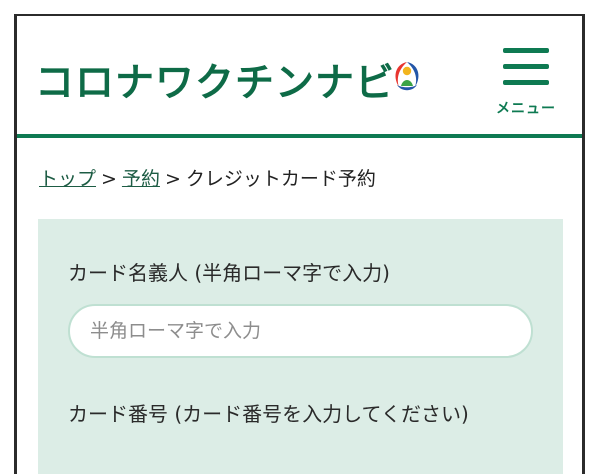  What do you see at coordinates (526, 109) in the screenshot?
I see `menu-label: メニュー` at bounding box center [526, 109].